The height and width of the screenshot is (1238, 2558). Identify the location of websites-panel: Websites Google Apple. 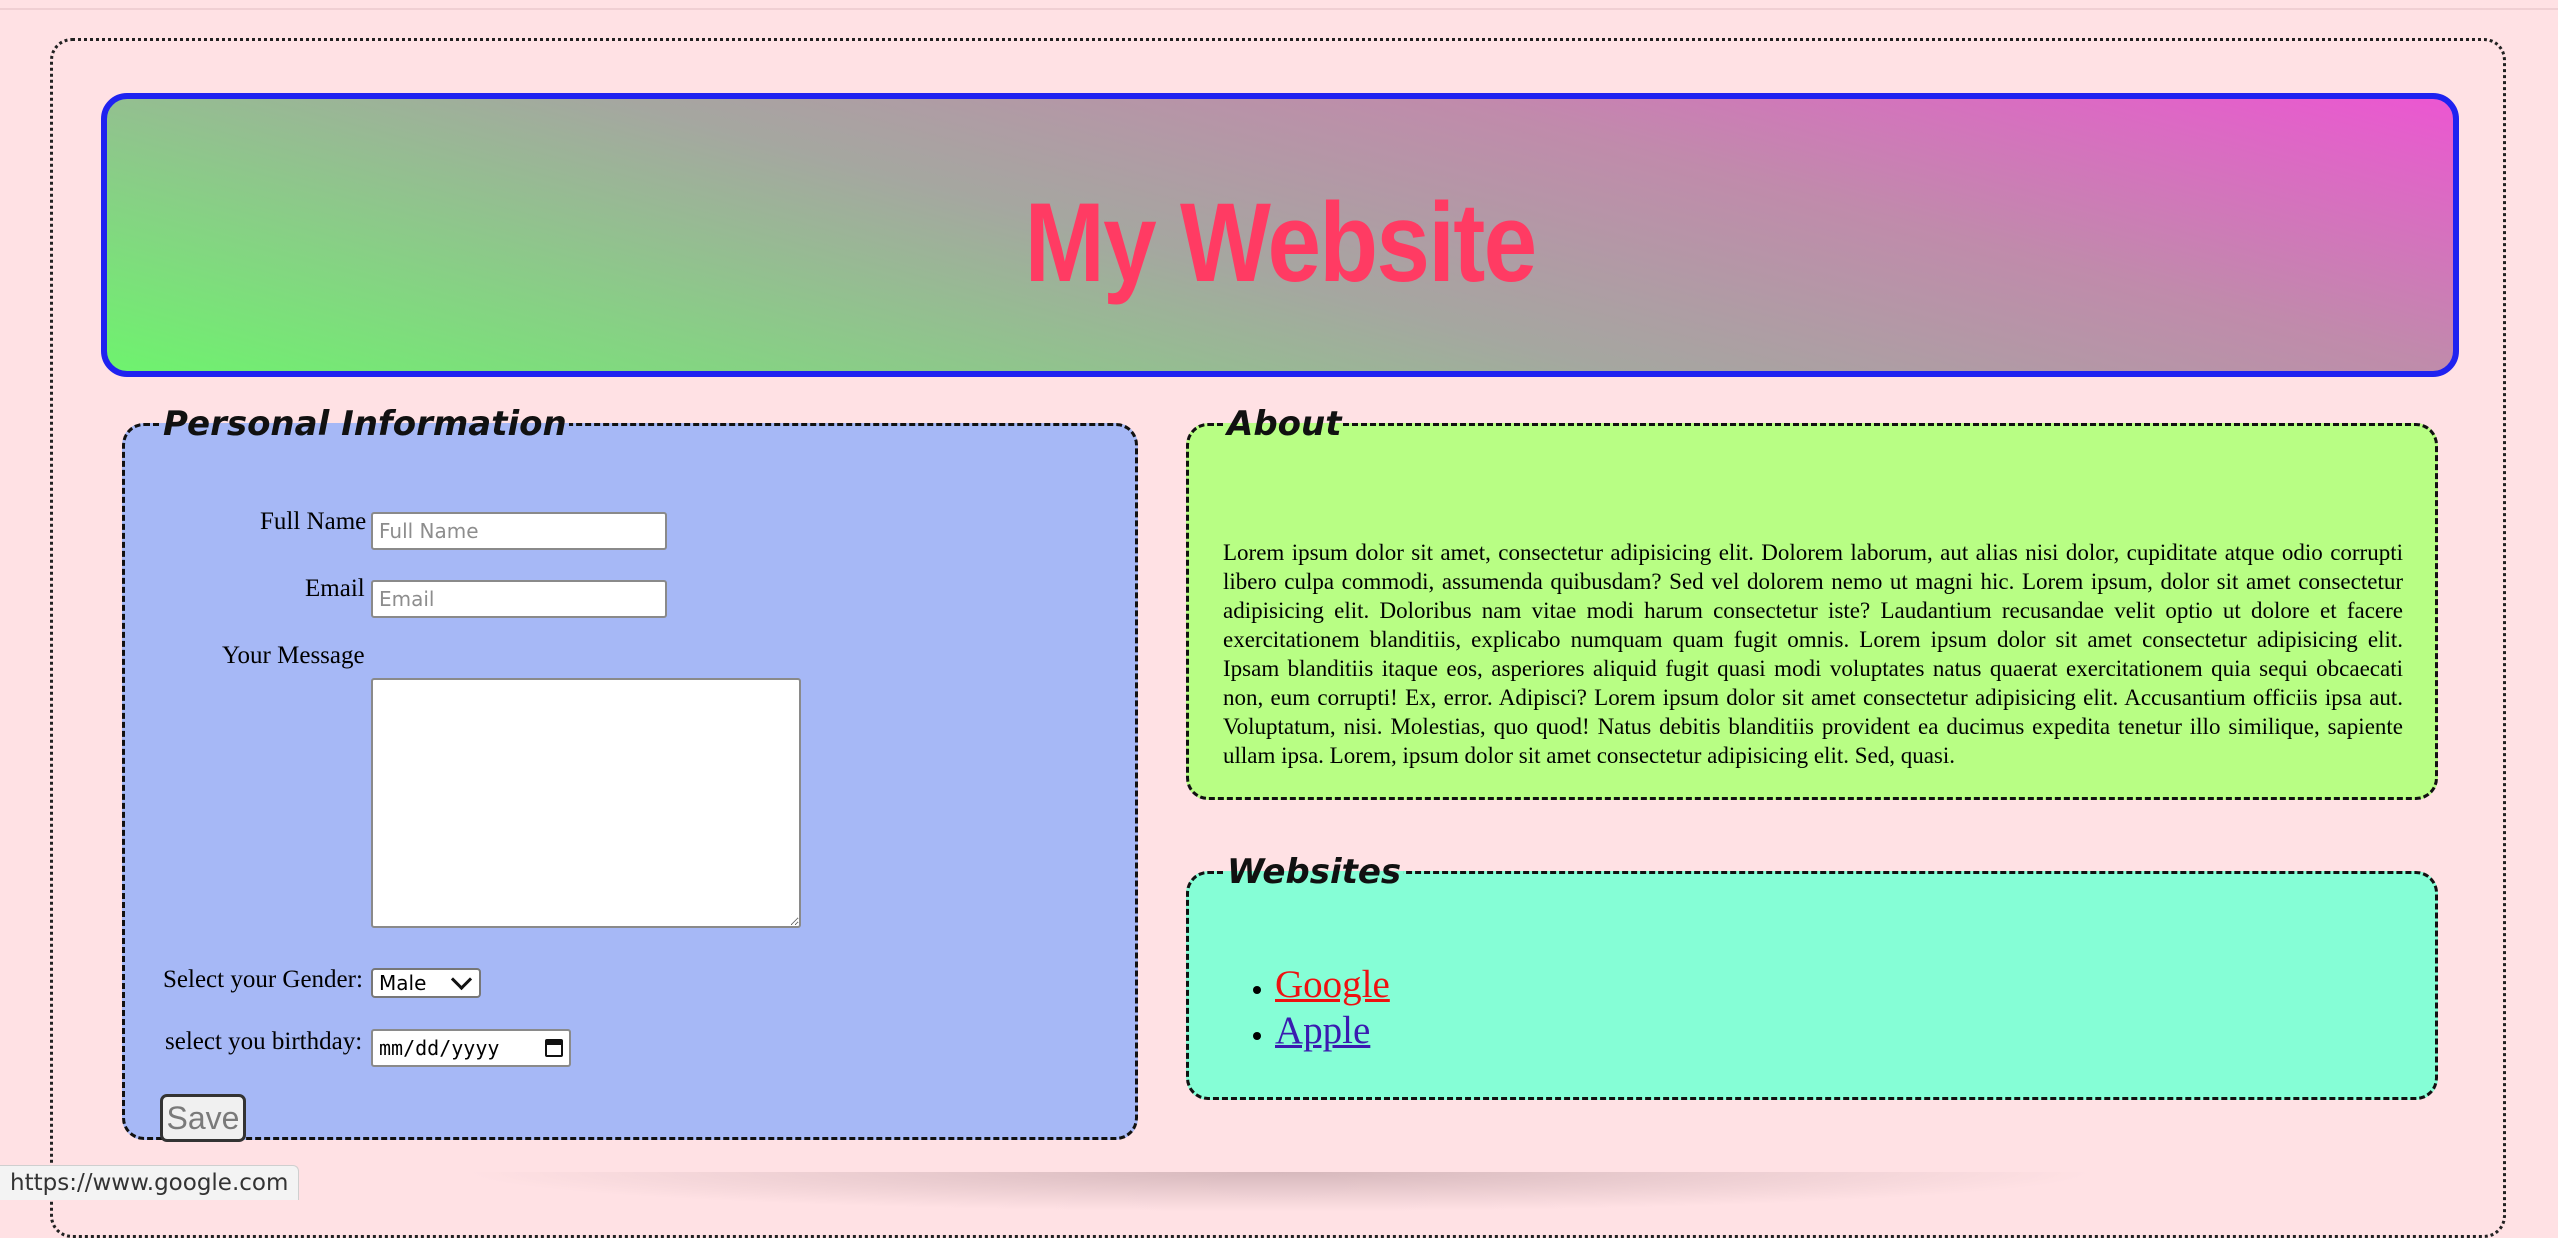
(1812, 976).